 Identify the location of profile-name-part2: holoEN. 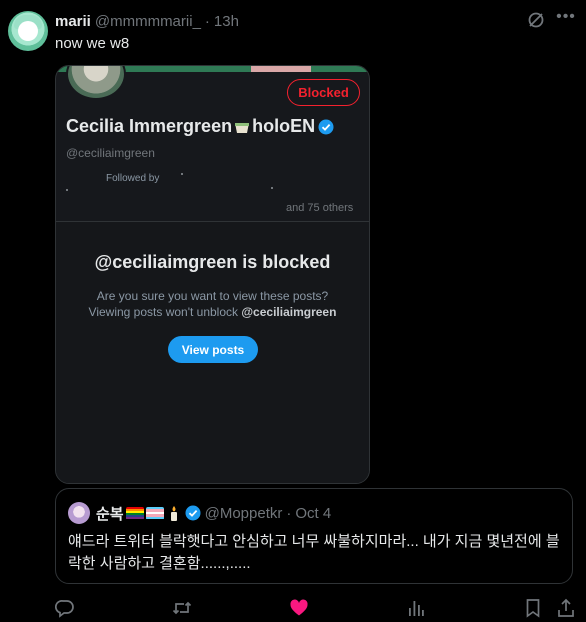
(284, 126).